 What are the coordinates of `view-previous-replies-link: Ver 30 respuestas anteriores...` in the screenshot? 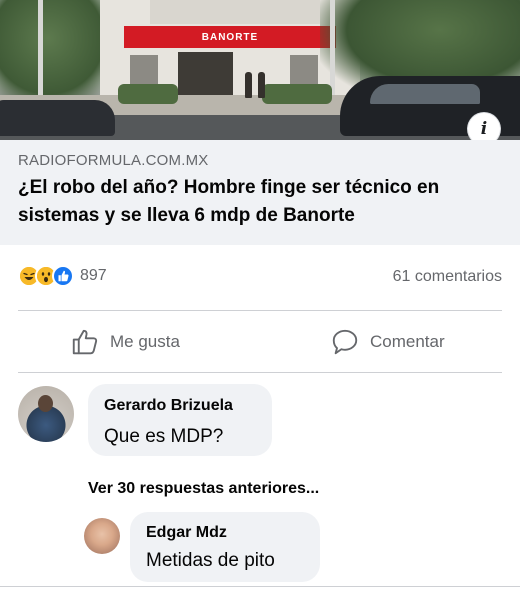 It's located at (203, 489).